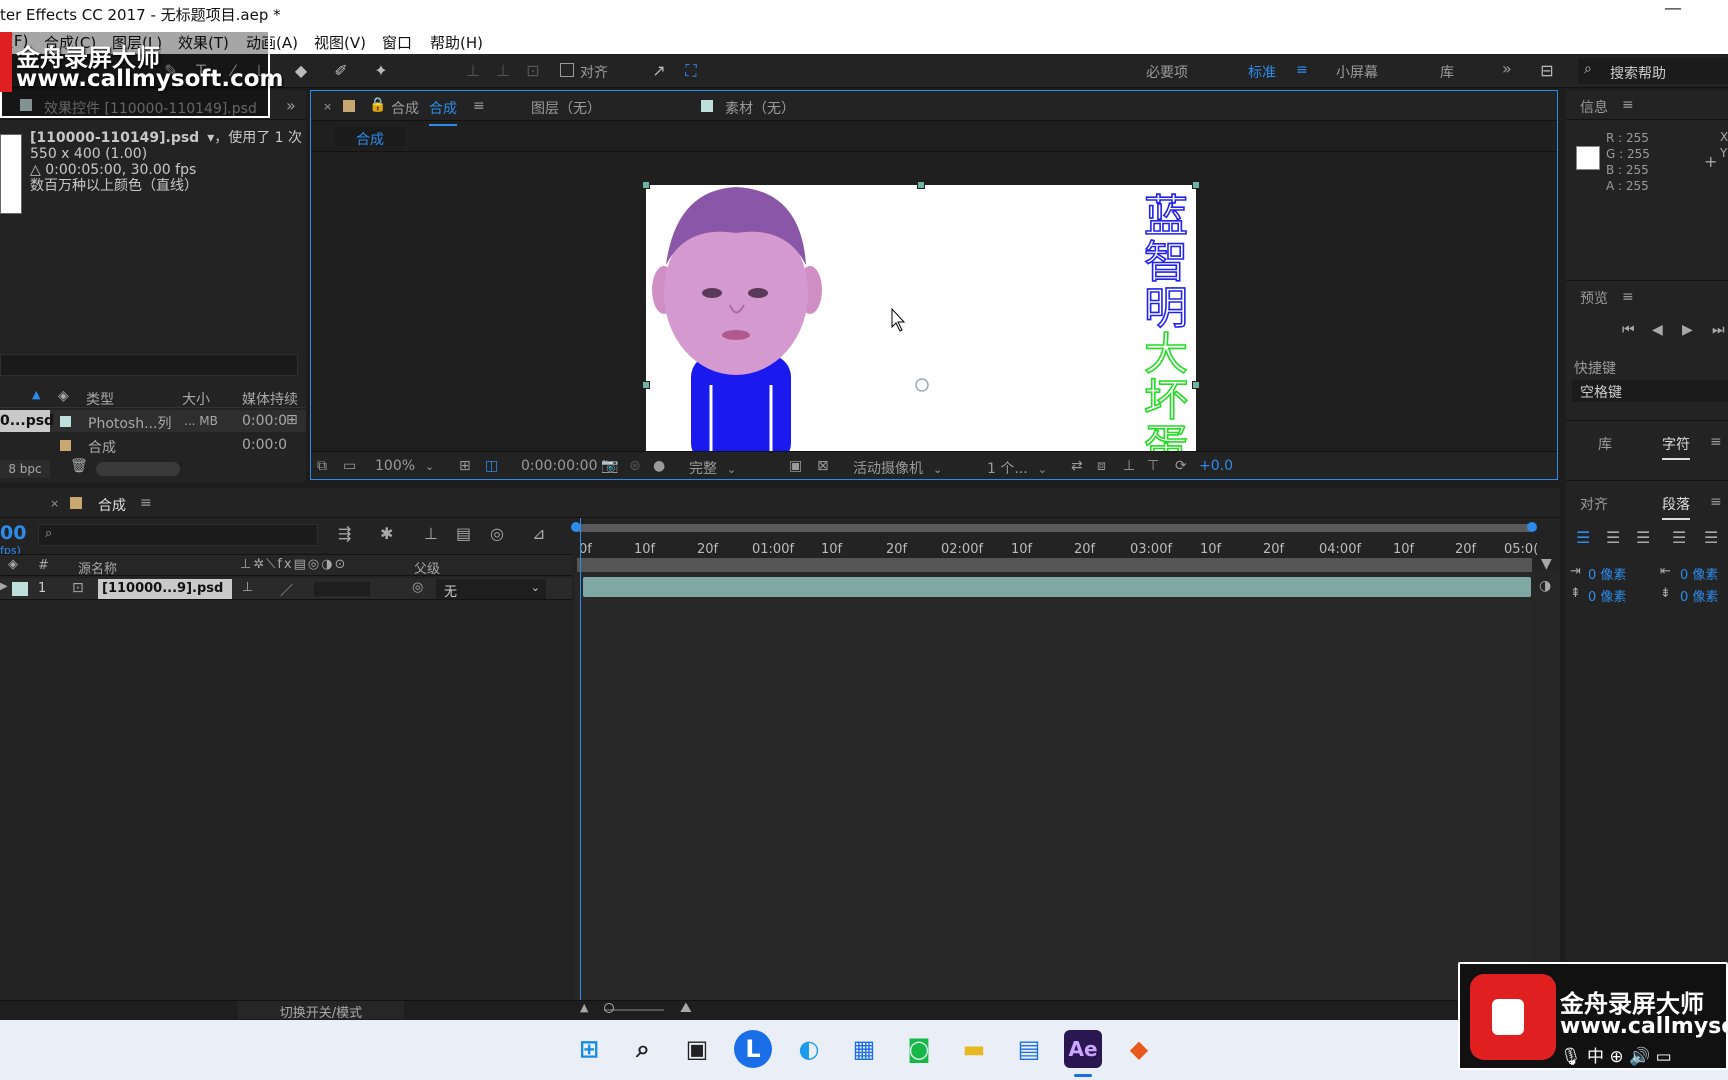 The width and height of the screenshot is (1728, 1080). Describe the element at coordinates (344, 533) in the screenshot. I see `comp-mini-flowchart-icon: ⇶` at that location.